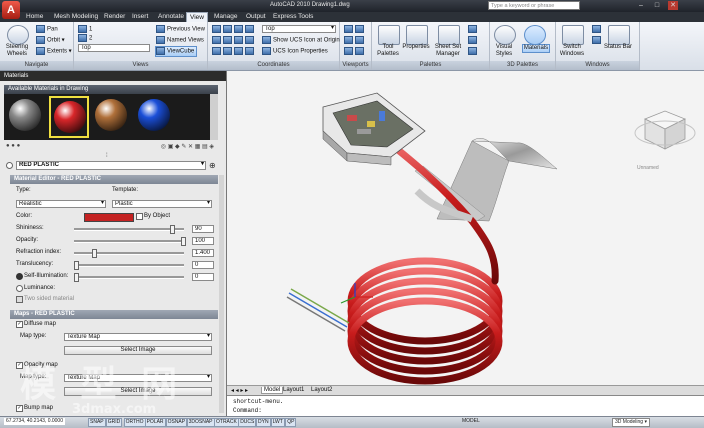 This screenshot has height=428, width=704. Describe the element at coordinates (18, 35) in the screenshot. I see `steering-wheel-icon` at that location.